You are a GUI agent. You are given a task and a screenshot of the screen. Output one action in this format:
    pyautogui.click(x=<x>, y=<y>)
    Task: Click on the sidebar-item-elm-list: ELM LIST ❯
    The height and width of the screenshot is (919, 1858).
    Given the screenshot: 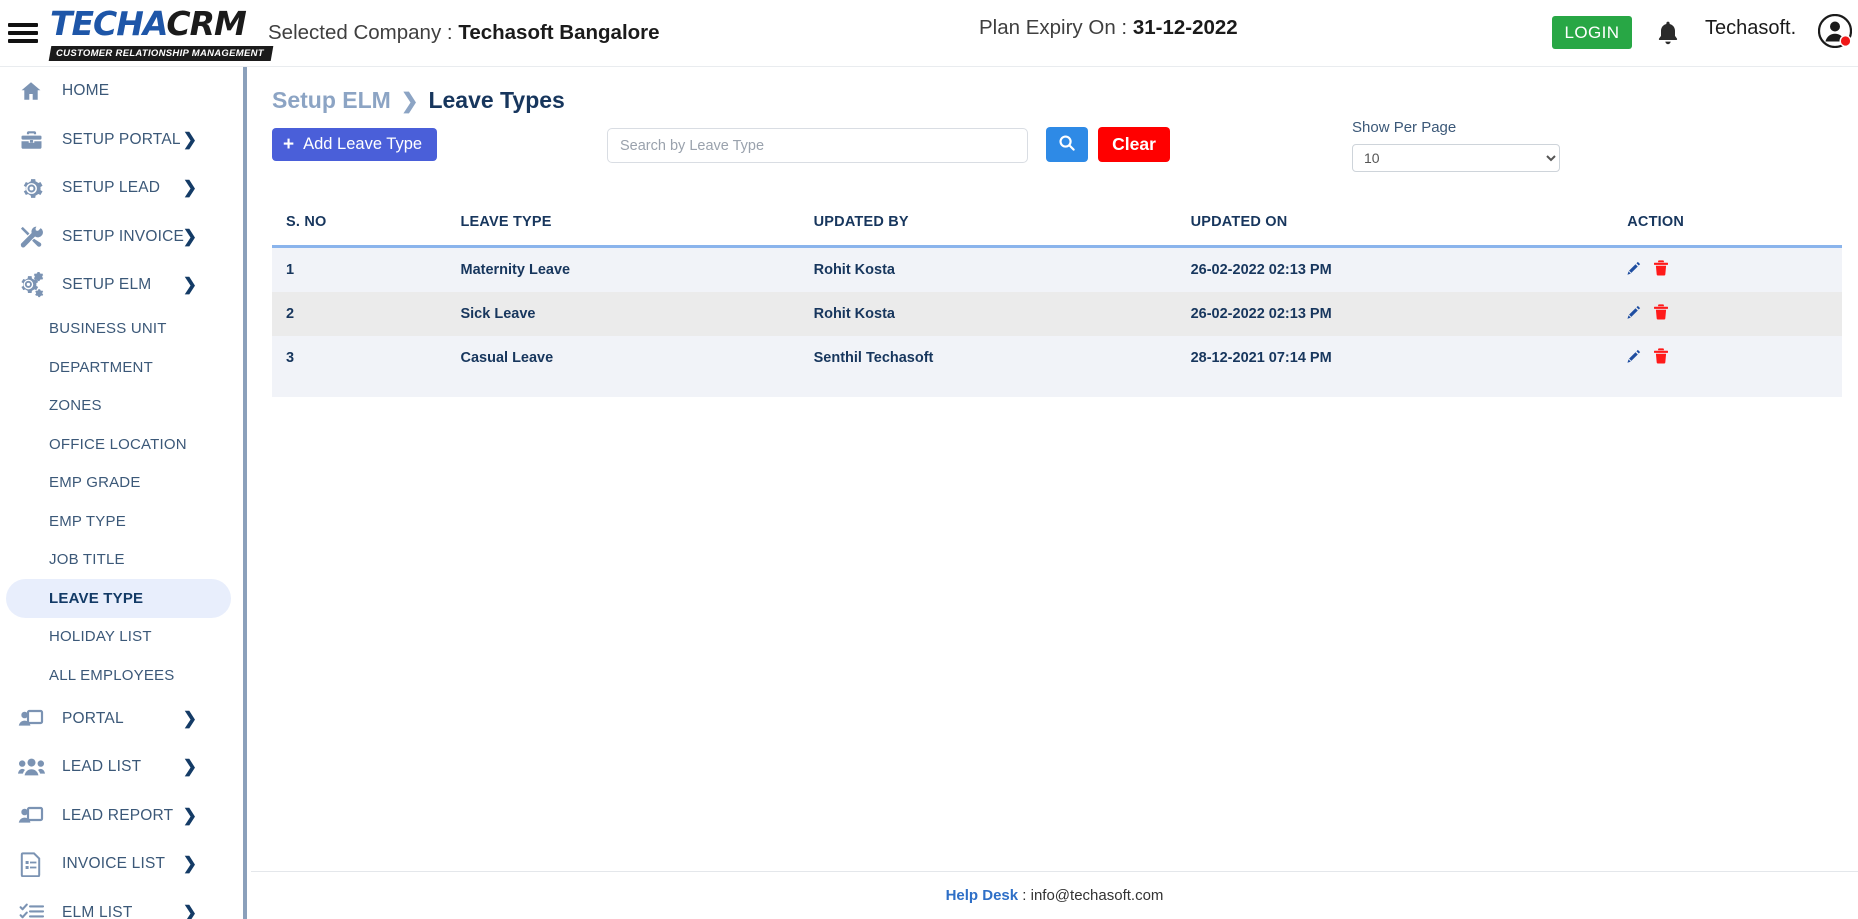 What is the action you would take?
    pyautogui.click(x=121, y=904)
    